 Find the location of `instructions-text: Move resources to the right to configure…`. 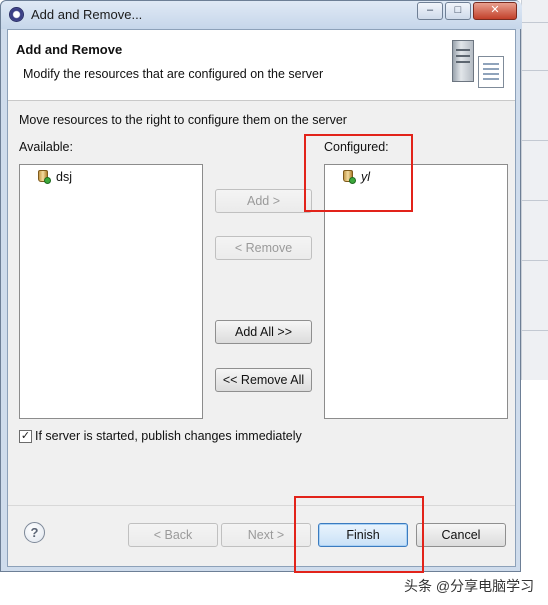

instructions-text: Move resources to the right to configure… is located at coordinates (183, 120).